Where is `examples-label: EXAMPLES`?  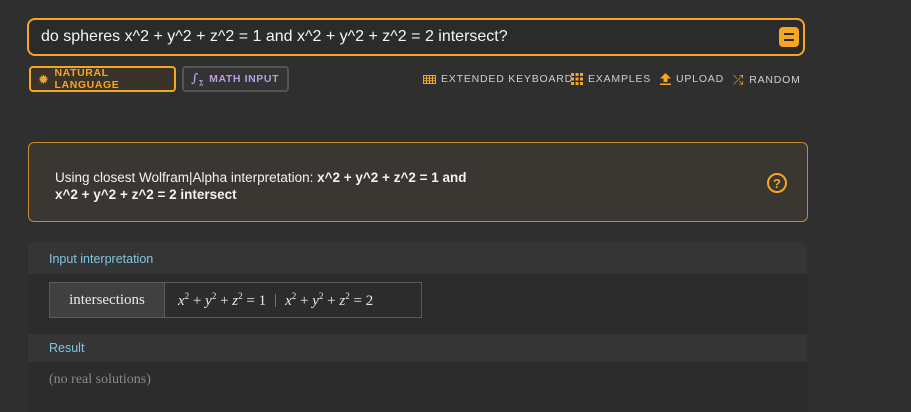
examples-label: EXAMPLES is located at coordinates (620, 79).